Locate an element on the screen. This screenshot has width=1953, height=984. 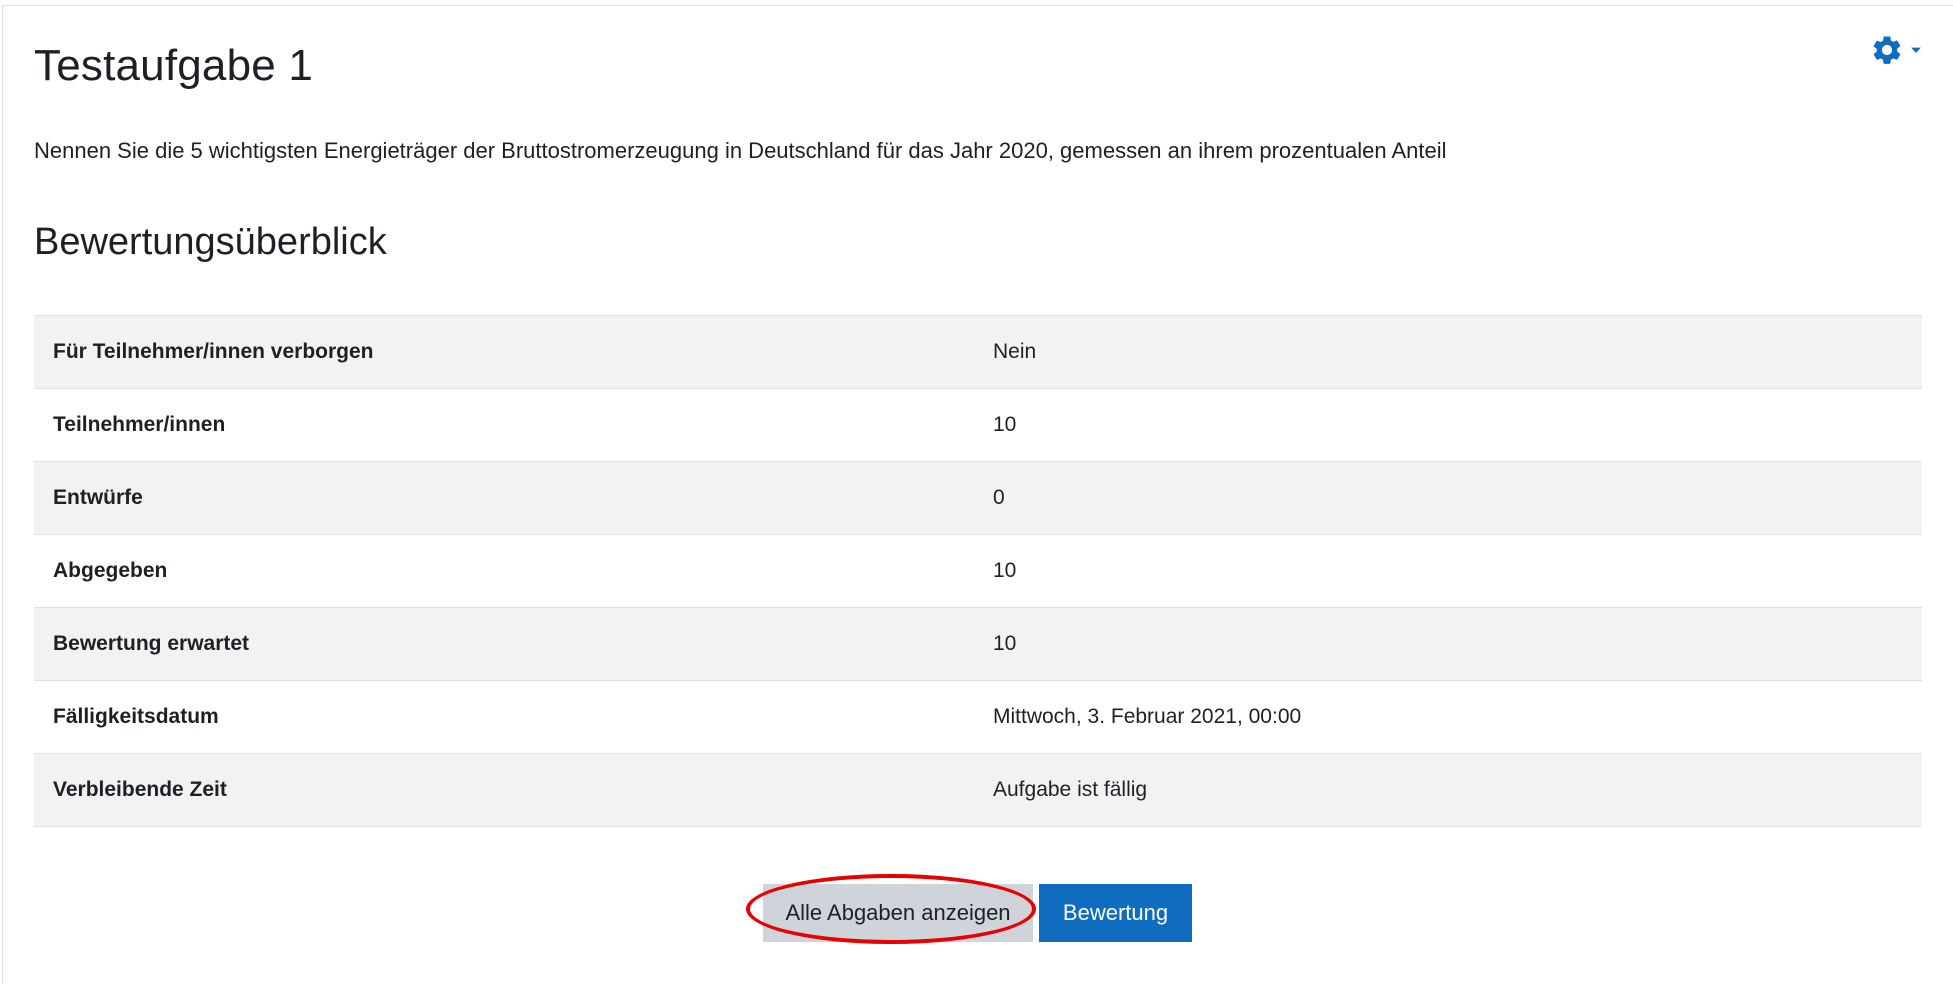
row-value-time-remaining: Aufgabe ist fällig is located at coordinates (1448, 790).